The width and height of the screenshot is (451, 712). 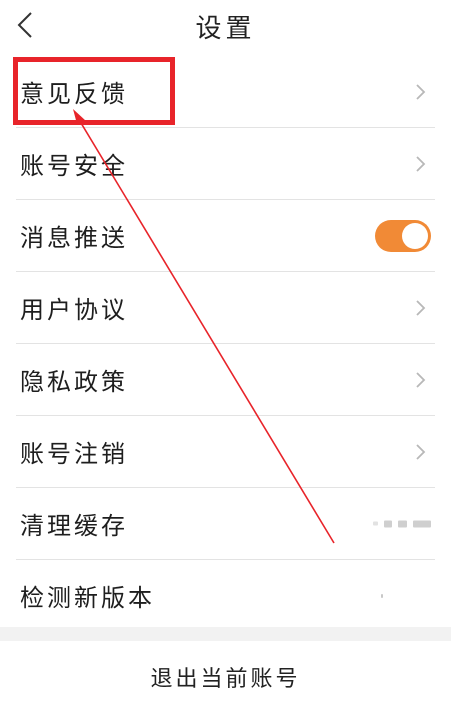 What do you see at coordinates (225, 380) in the screenshot?
I see `settings-item-privacy-policy: 隐私政策` at bounding box center [225, 380].